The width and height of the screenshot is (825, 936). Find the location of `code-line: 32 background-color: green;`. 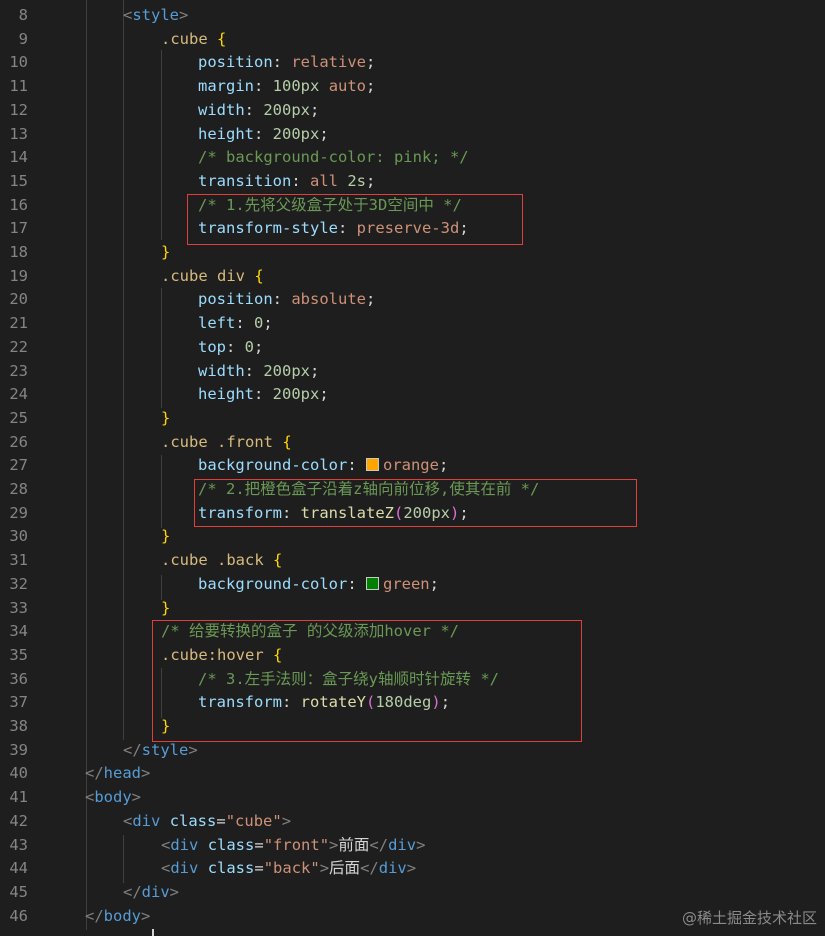

code-line: 32 background-color: green; is located at coordinates (412, 585).